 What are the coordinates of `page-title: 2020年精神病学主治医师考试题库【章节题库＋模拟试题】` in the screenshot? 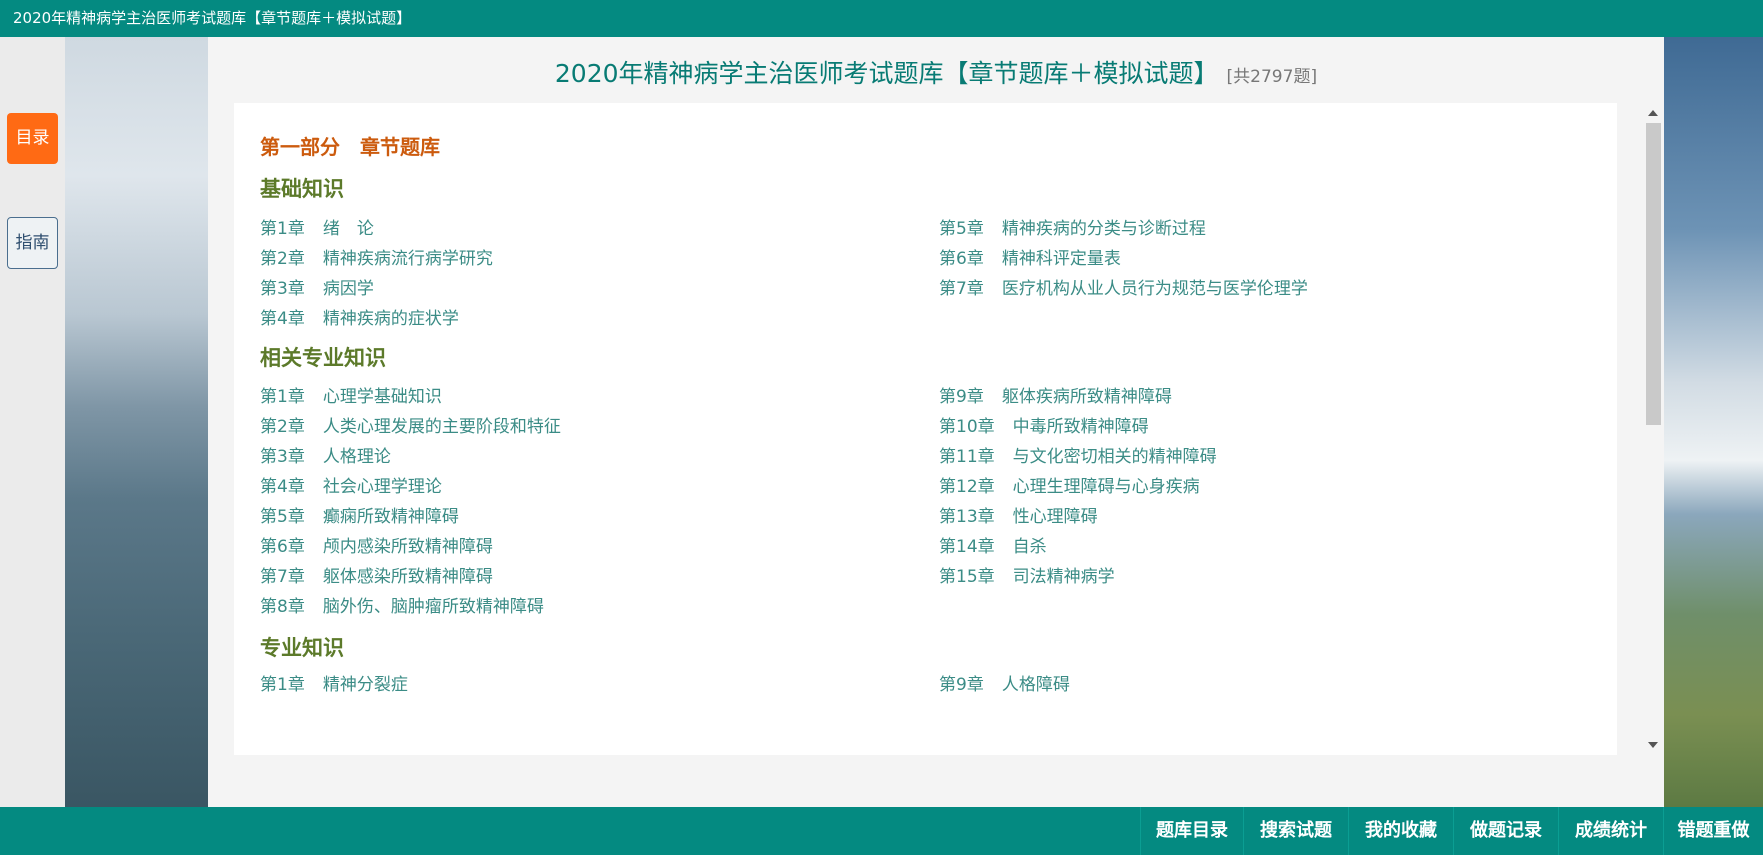 It's located at (886, 73).